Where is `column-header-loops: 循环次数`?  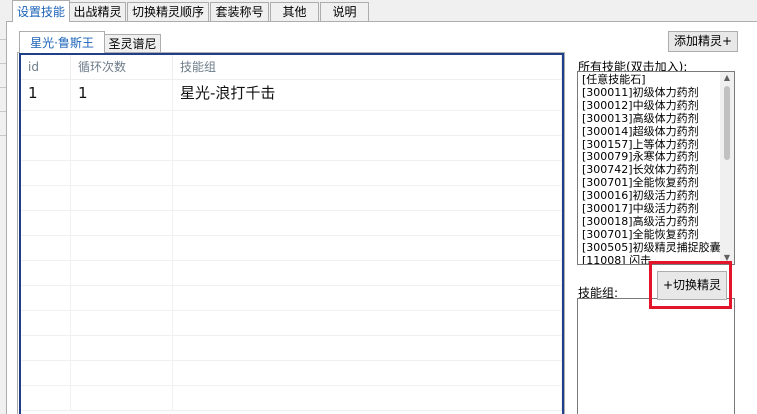 column-header-loops: 循环次数 is located at coordinates (122, 67).